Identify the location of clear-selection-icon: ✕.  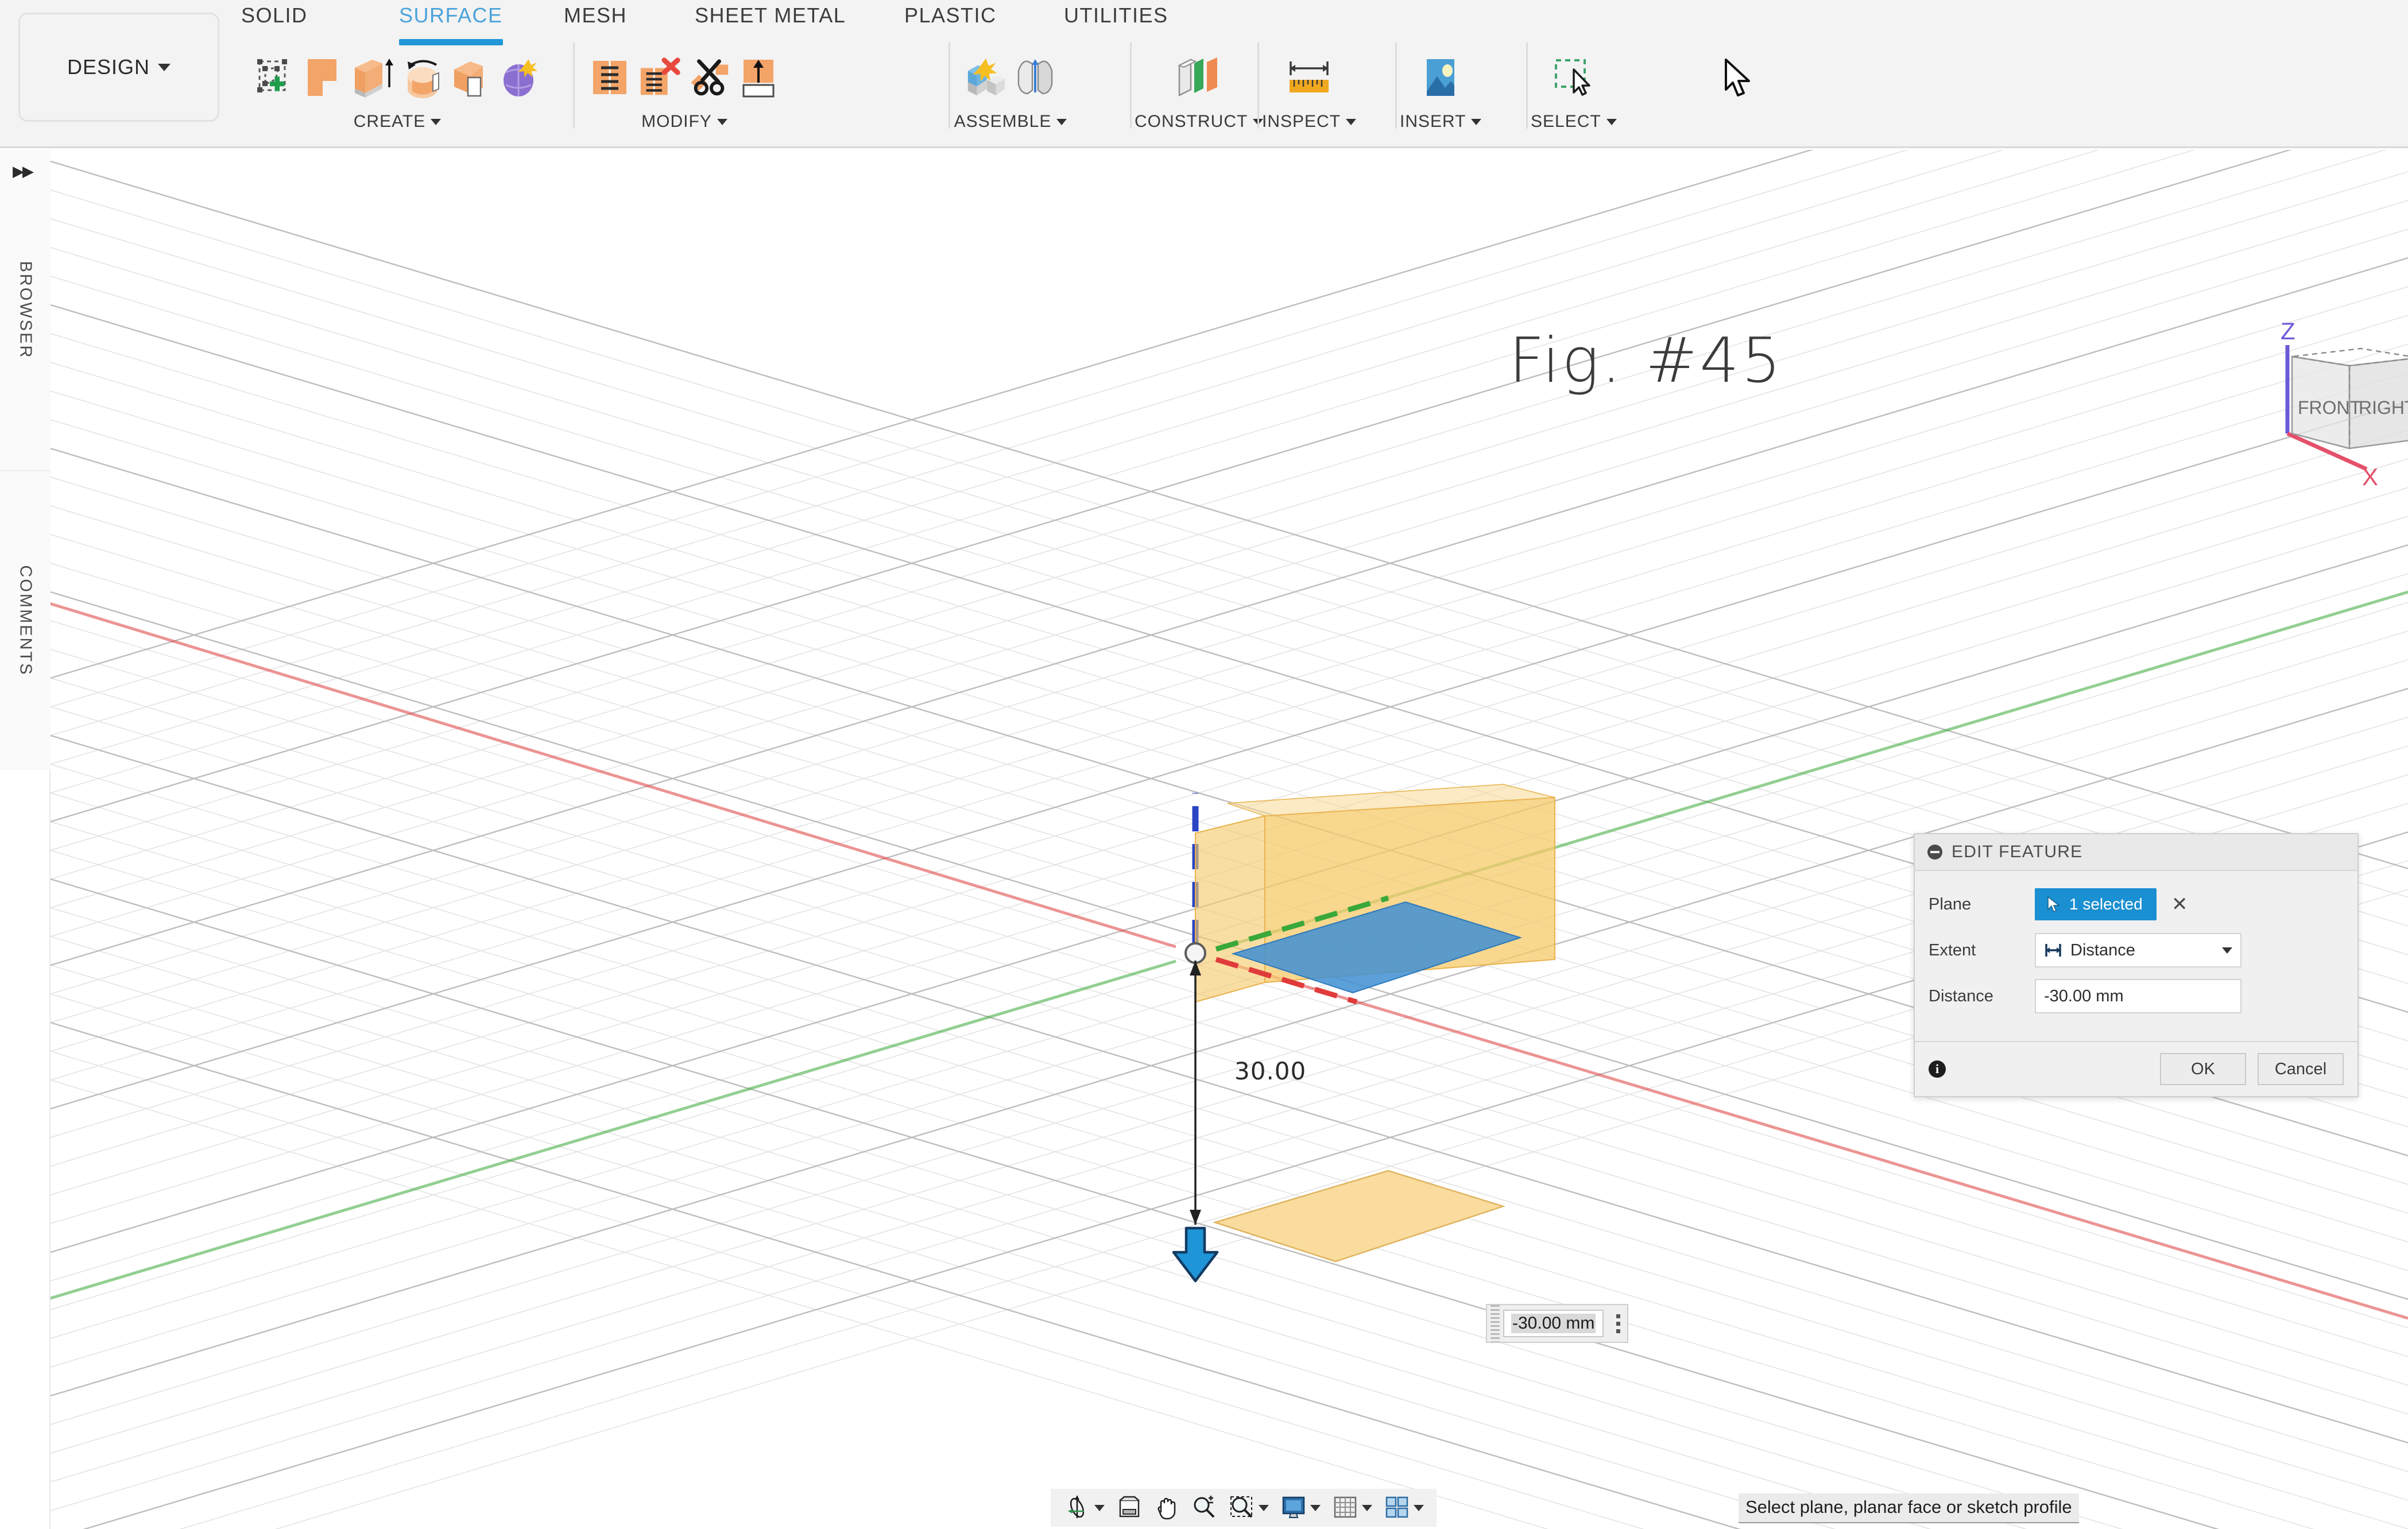
(2179, 904).